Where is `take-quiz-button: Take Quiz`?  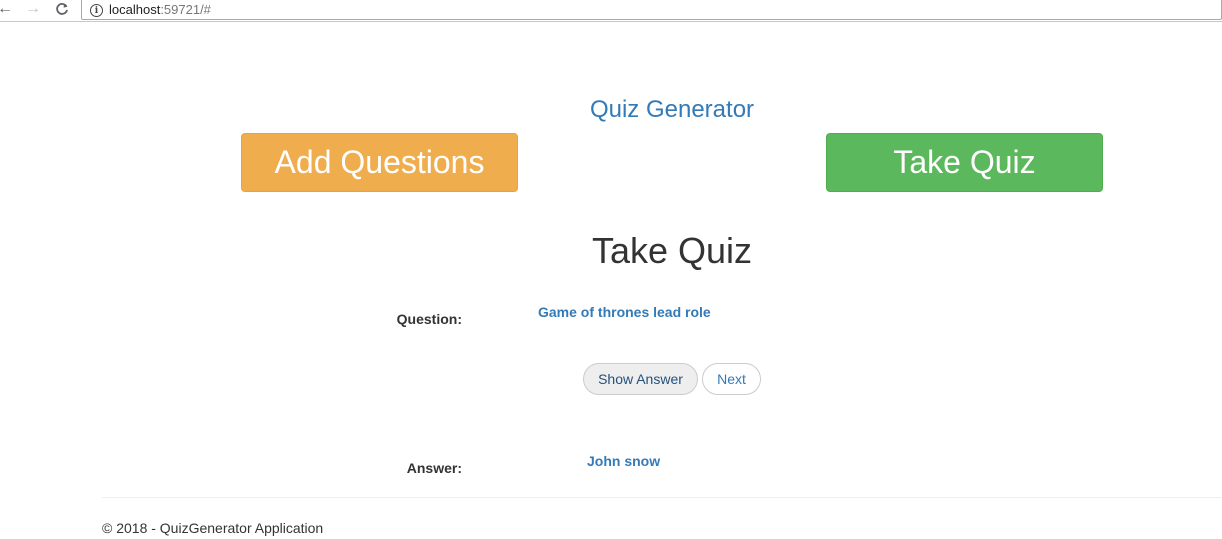
take-quiz-button: Take Quiz is located at coordinates (964, 162).